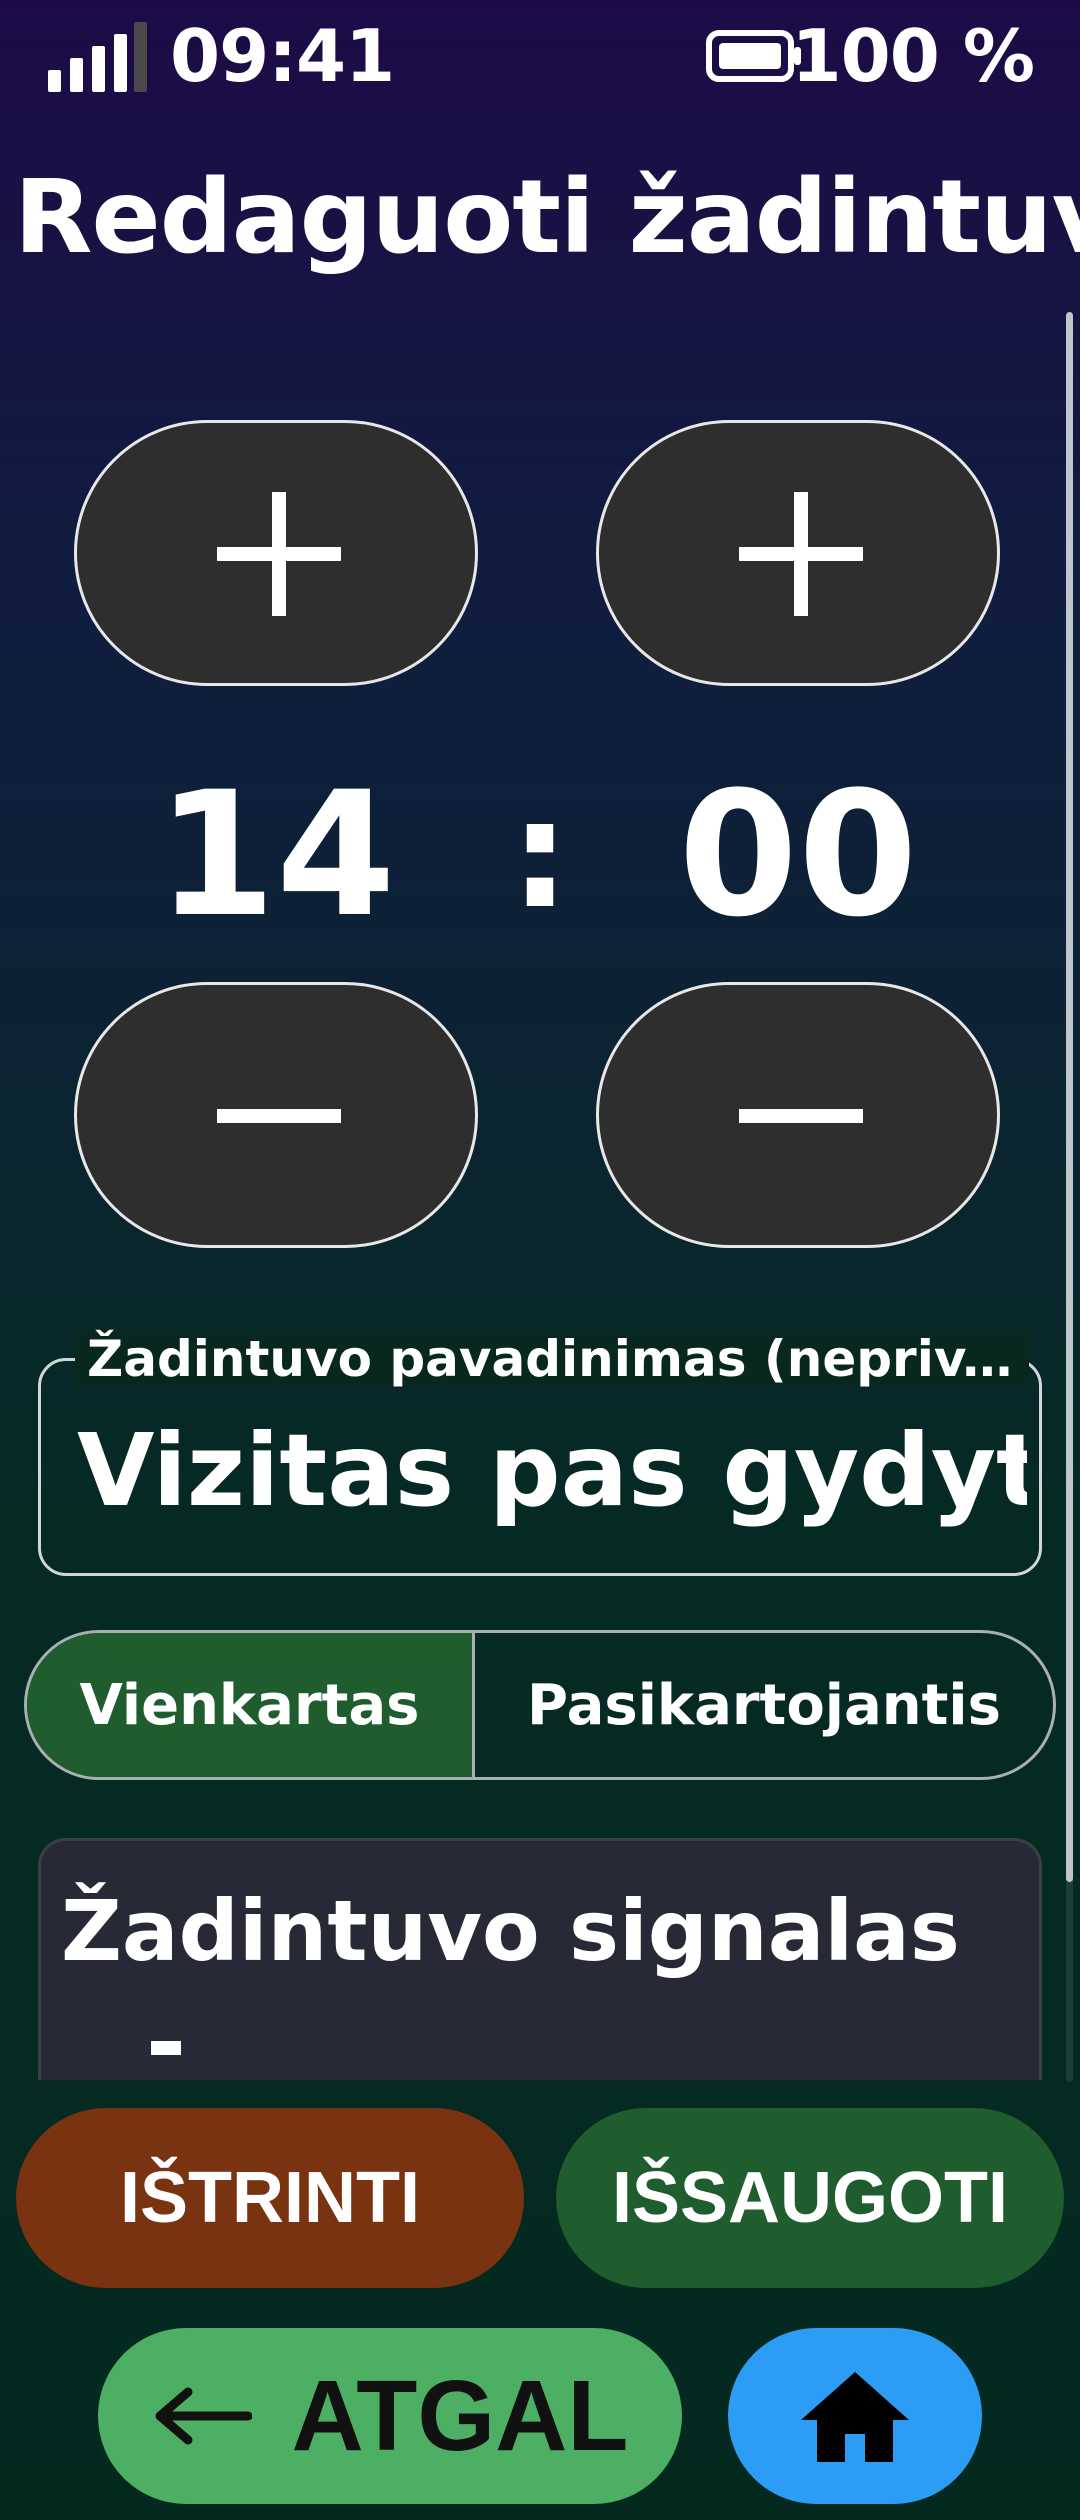 The width and height of the screenshot is (1080, 2520). What do you see at coordinates (798, 854) in the screenshot?
I see `minutes-value: 00` at bounding box center [798, 854].